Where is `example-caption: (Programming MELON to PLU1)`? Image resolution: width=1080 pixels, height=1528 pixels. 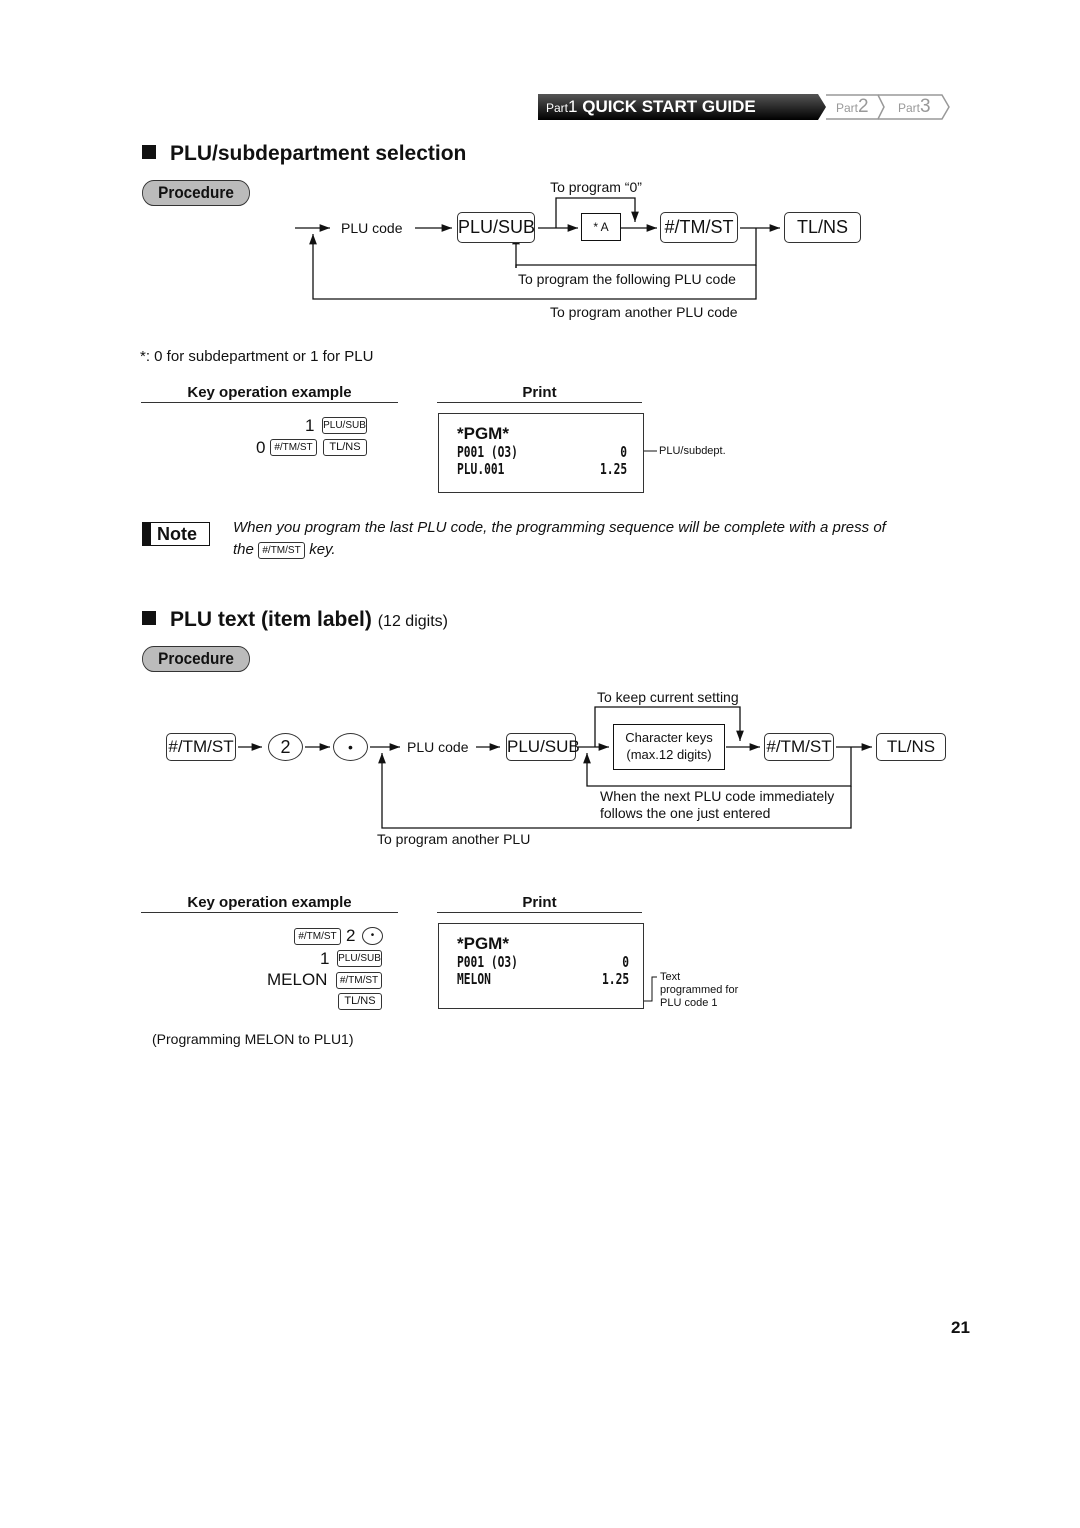 example-caption: (Programming MELON to PLU1) is located at coordinates (253, 1039).